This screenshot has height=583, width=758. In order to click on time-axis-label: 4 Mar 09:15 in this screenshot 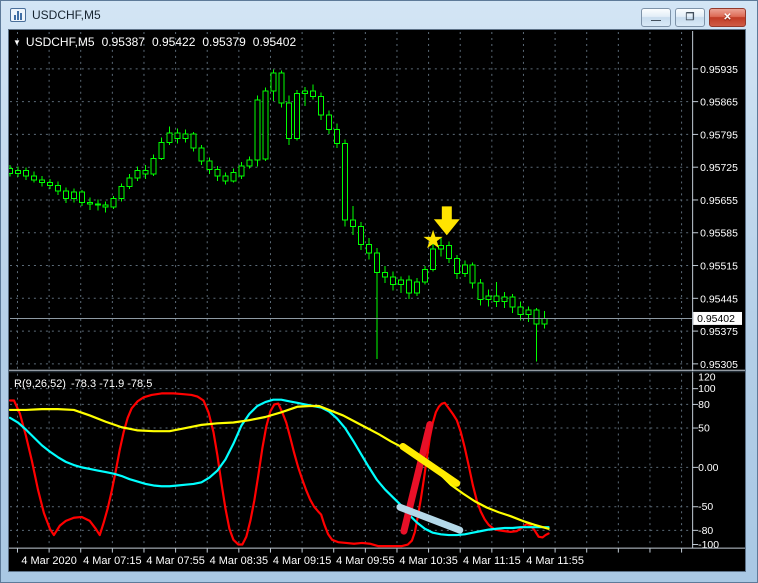, I will do `click(302, 561)`.